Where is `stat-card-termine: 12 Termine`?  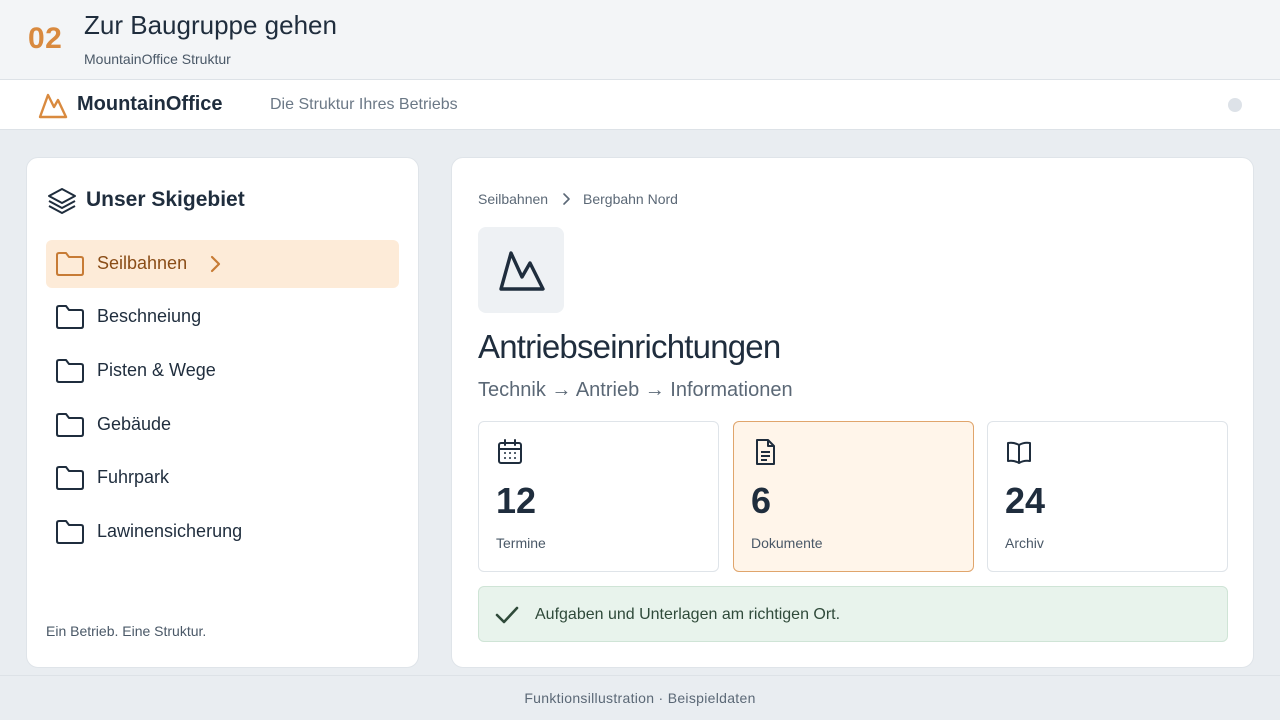
stat-card-termine: 12 Termine is located at coordinates (598, 496).